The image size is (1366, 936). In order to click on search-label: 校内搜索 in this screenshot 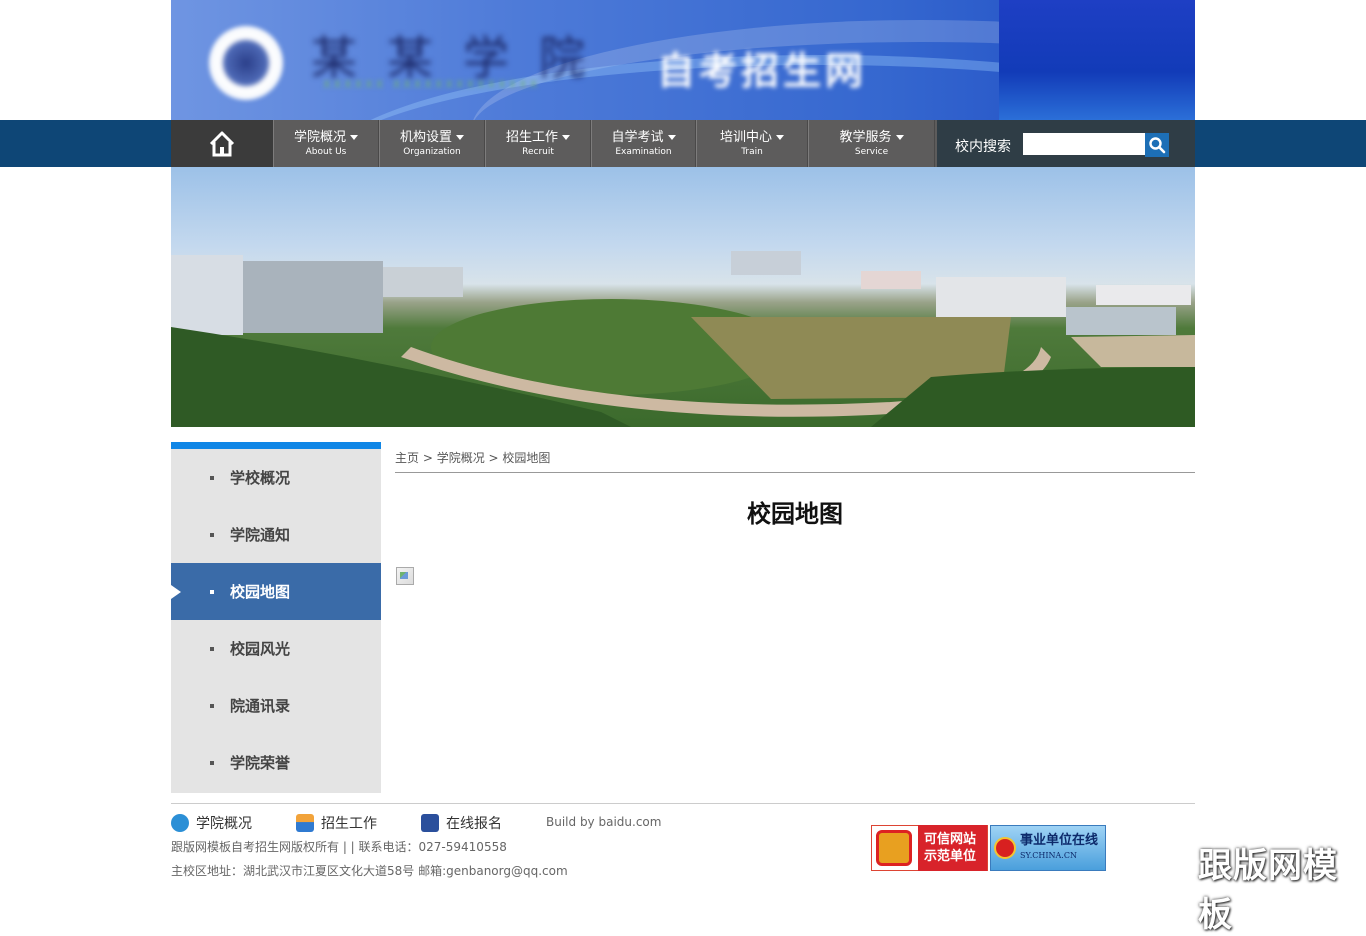, I will do `click(983, 147)`.